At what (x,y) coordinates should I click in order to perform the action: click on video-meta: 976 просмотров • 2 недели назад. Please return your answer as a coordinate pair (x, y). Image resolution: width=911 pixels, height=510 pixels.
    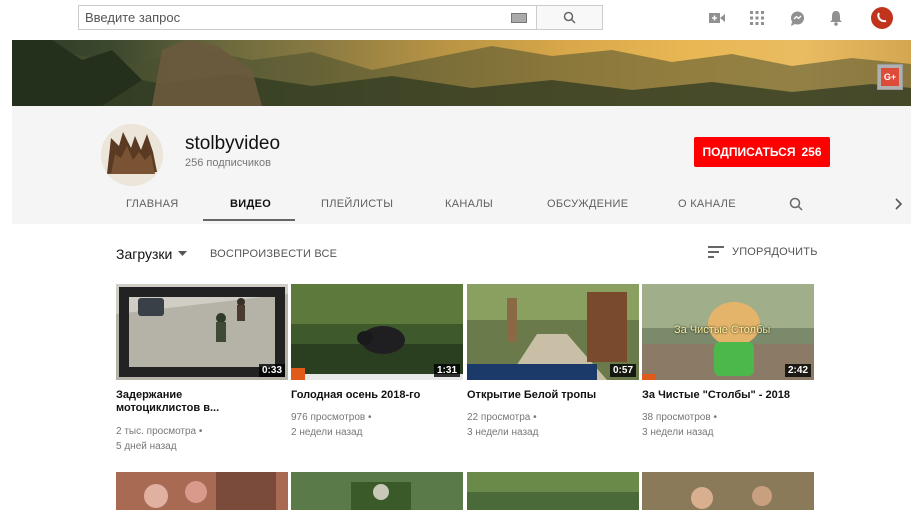
    Looking at the image, I should click on (331, 425).